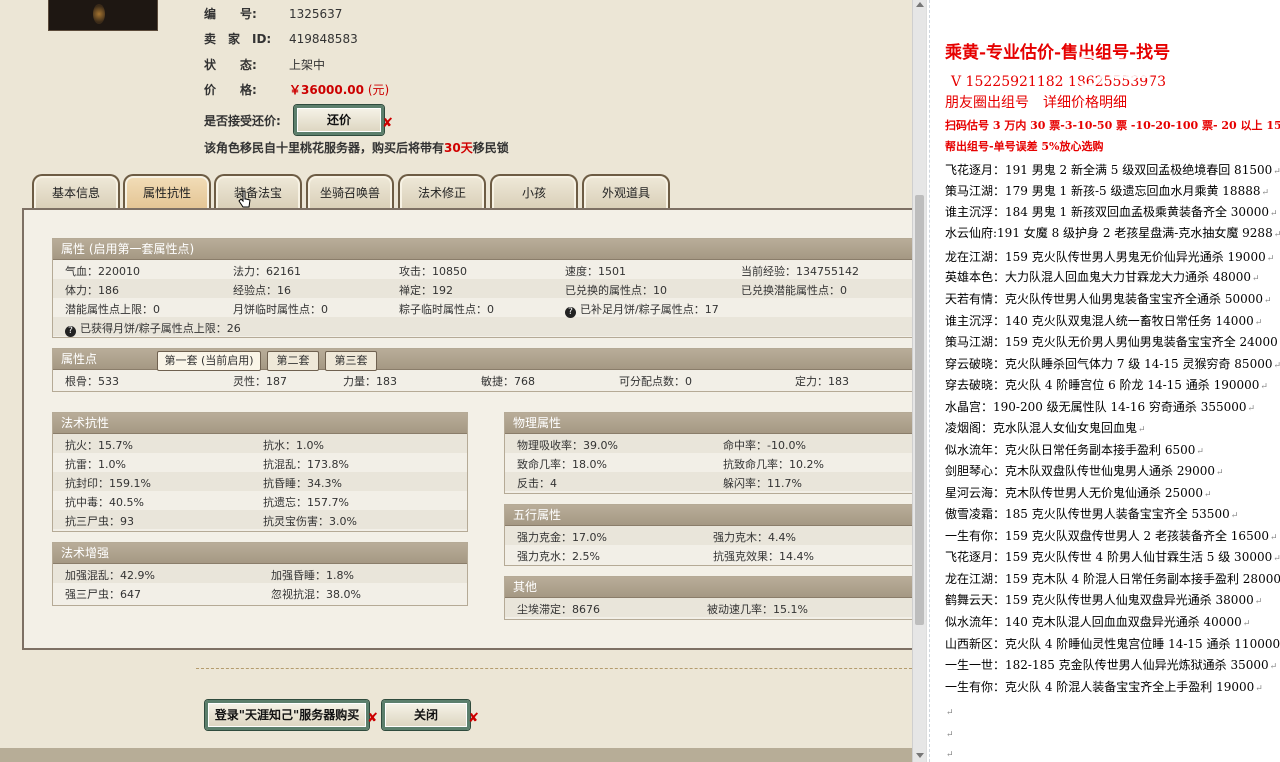 This screenshot has height=762, width=1280. What do you see at coordinates (323, 39) in the screenshot?
I see `seller-id-value: 419848583` at bounding box center [323, 39].